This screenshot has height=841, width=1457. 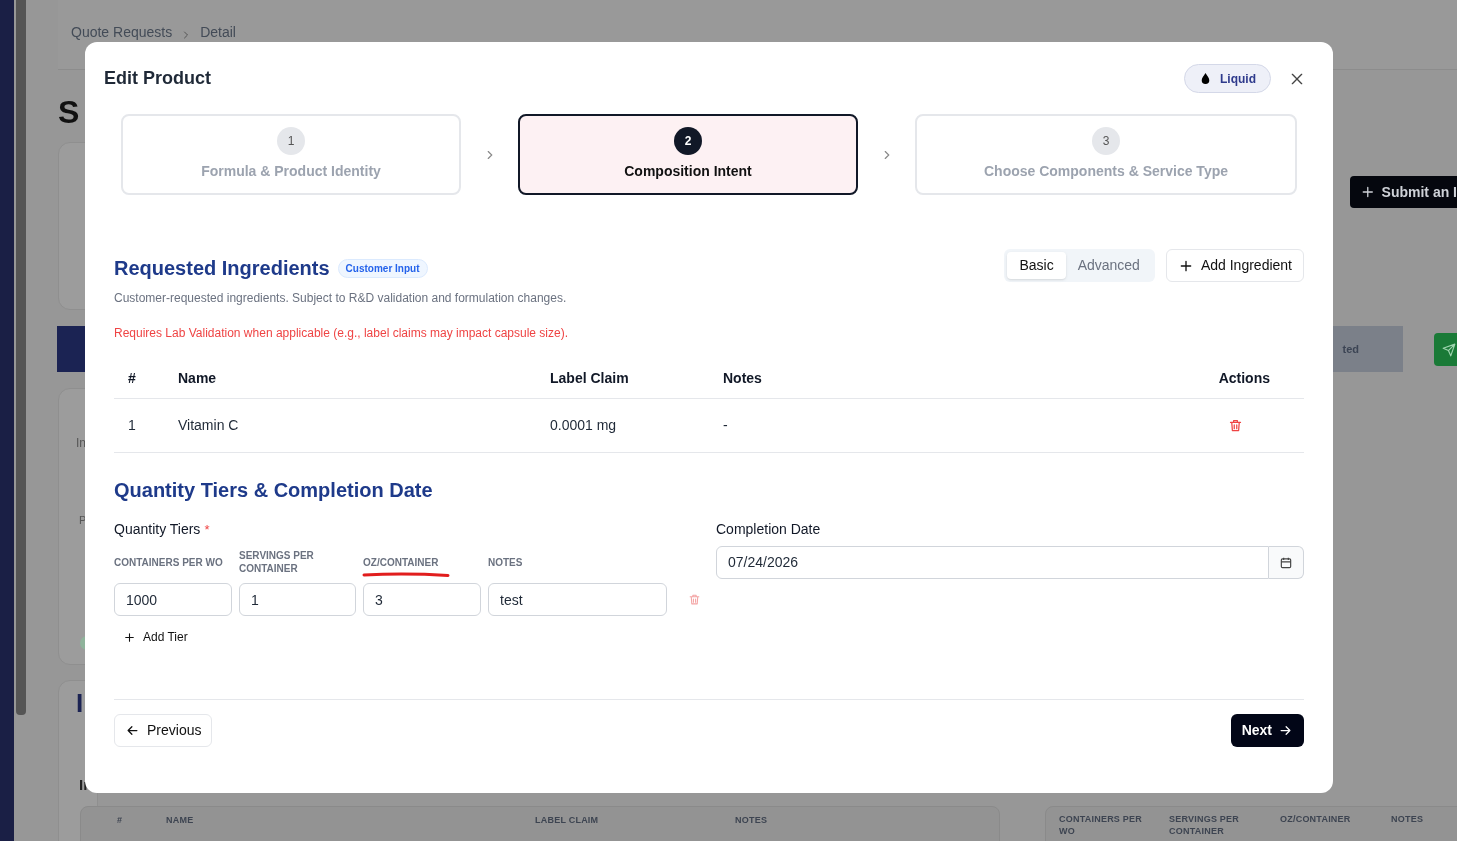 I want to click on add-tier-button: Add Tier, so click(x=155, y=637).